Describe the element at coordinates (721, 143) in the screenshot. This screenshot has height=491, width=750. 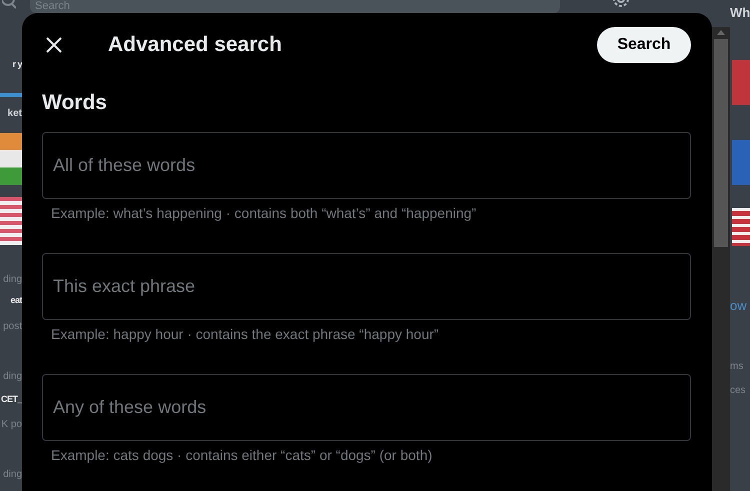
I see `scrollbar-thumb` at that location.